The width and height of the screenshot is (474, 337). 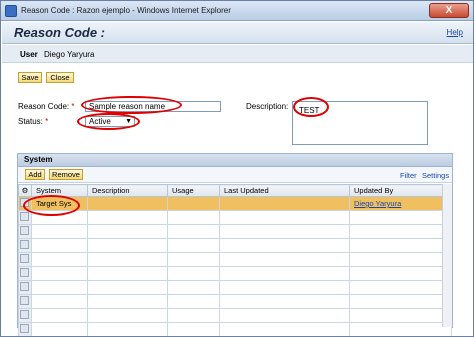 I want to click on status-select: Active ▼, so click(x=110, y=121).